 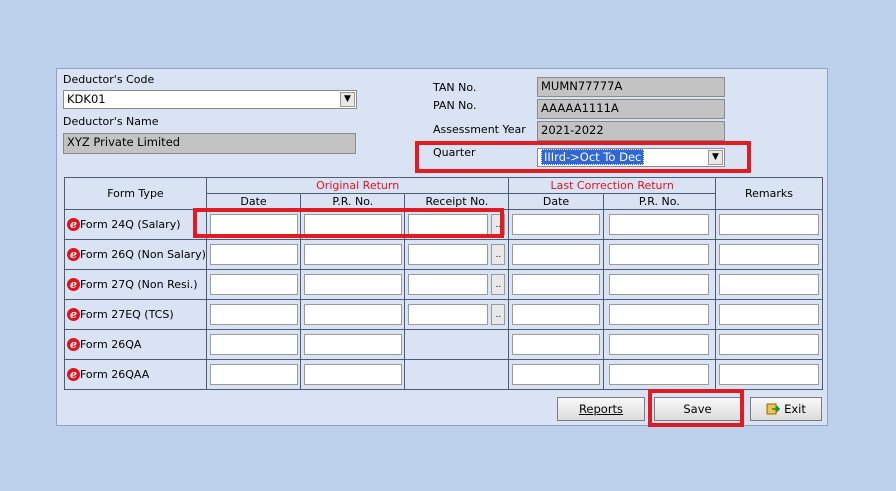 I want to click on correction-date-header: Date, so click(x=556, y=201).